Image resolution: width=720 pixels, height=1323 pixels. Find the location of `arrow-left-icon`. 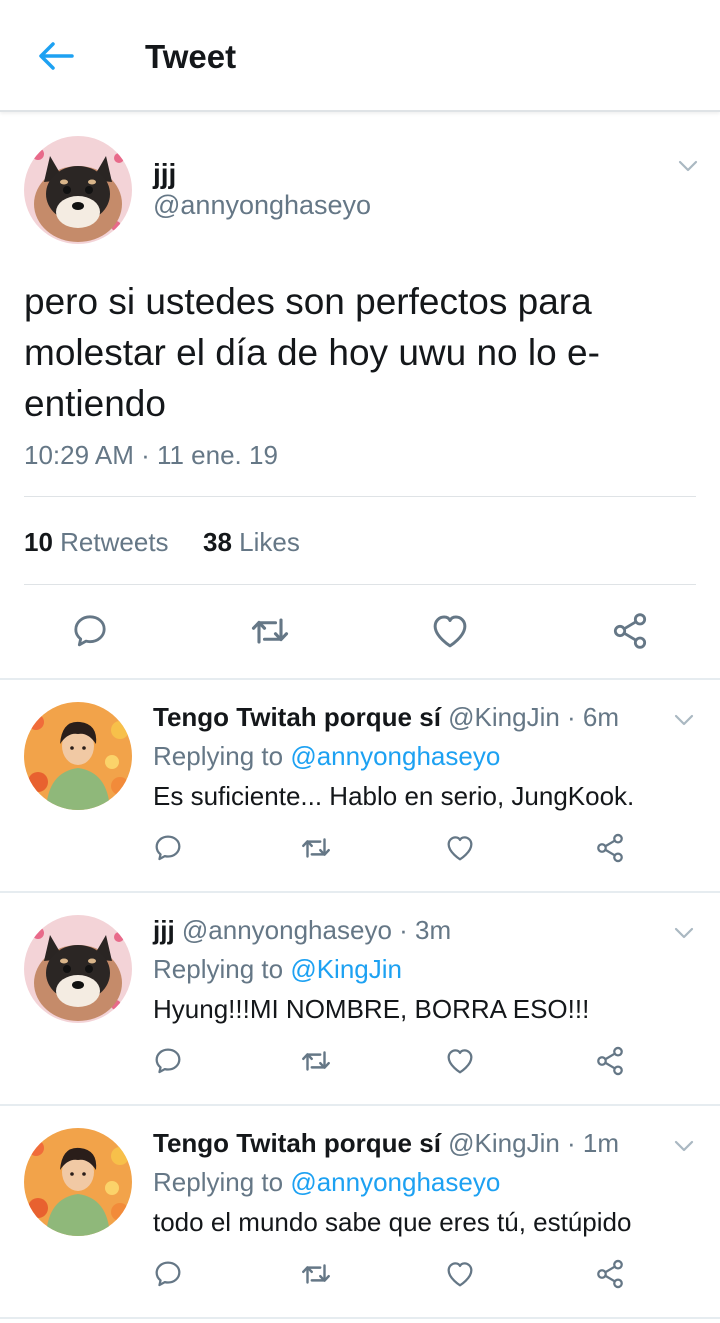

arrow-left-icon is located at coordinates (56, 56).